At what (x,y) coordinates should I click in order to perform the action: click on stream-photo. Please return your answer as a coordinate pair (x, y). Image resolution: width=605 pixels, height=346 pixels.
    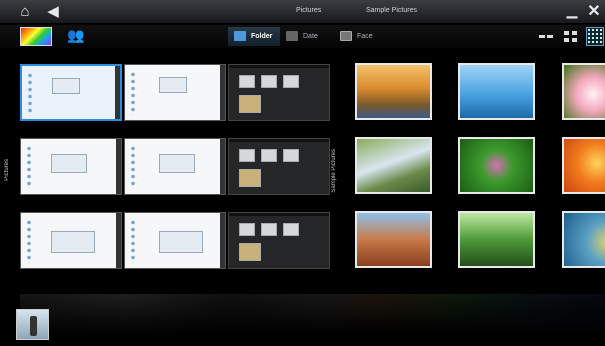
    Looking at the image, I should click on (393, 165).